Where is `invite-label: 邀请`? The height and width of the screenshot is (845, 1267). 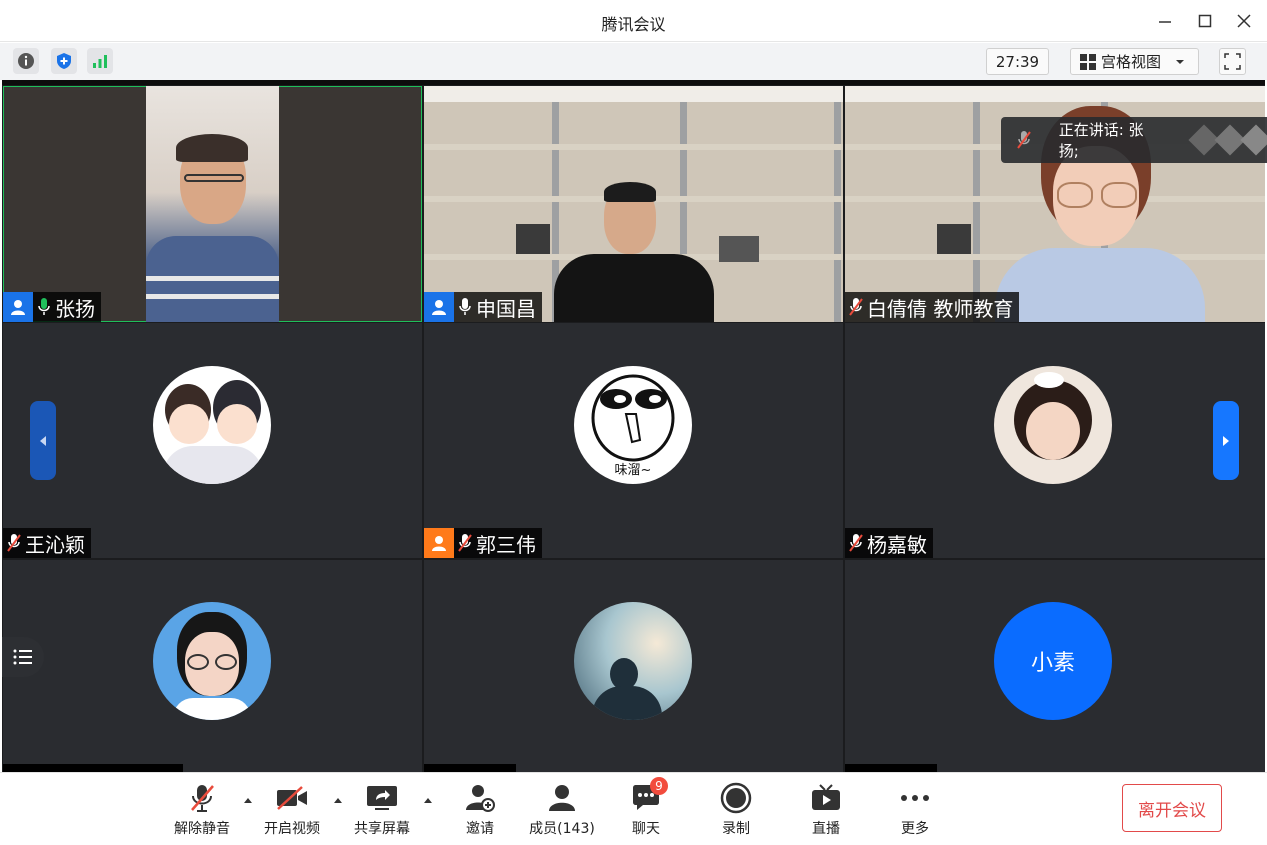 invite-label: 邀请 is located at coordinates (480, 829).